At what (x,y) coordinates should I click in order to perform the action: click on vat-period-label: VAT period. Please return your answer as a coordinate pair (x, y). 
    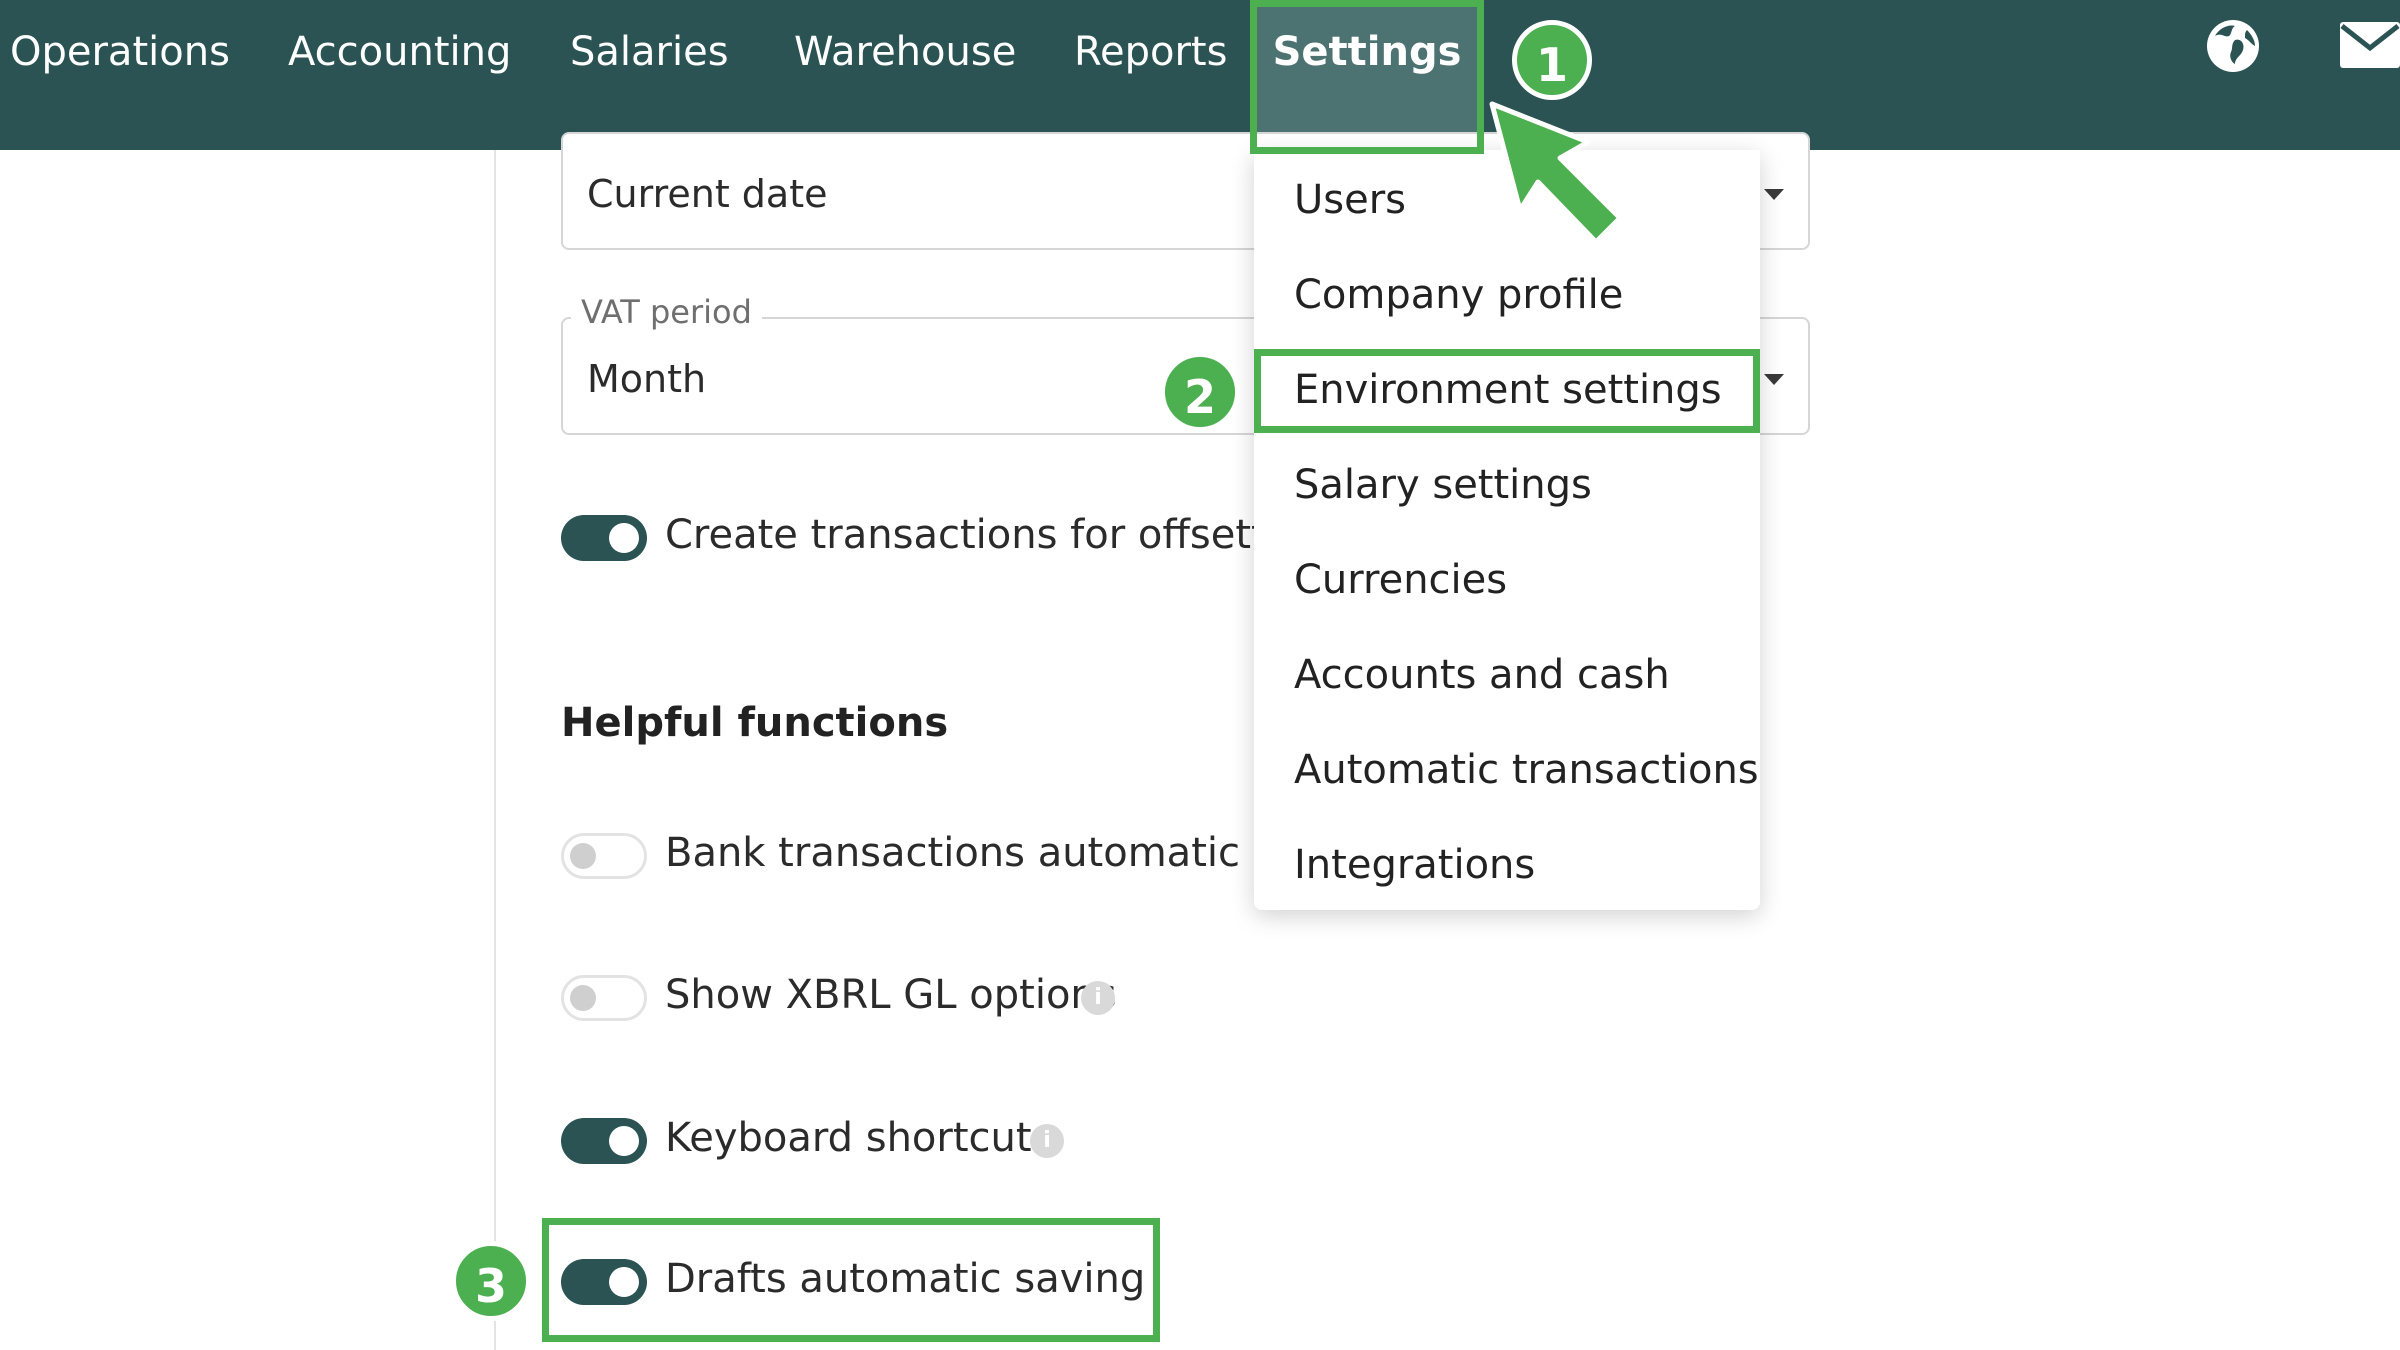
    Looking at the image, I should click on (666, 312).